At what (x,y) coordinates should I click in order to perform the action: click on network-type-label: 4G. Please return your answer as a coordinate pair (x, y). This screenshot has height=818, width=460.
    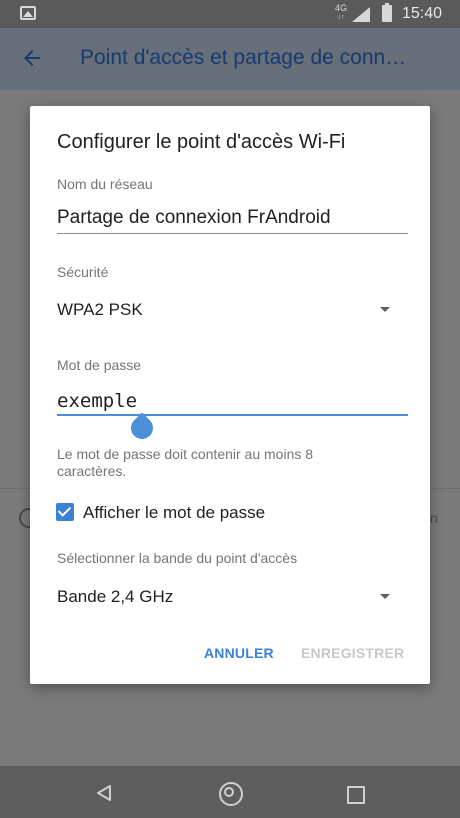
    Looking at the image, I should click on (340, 8).